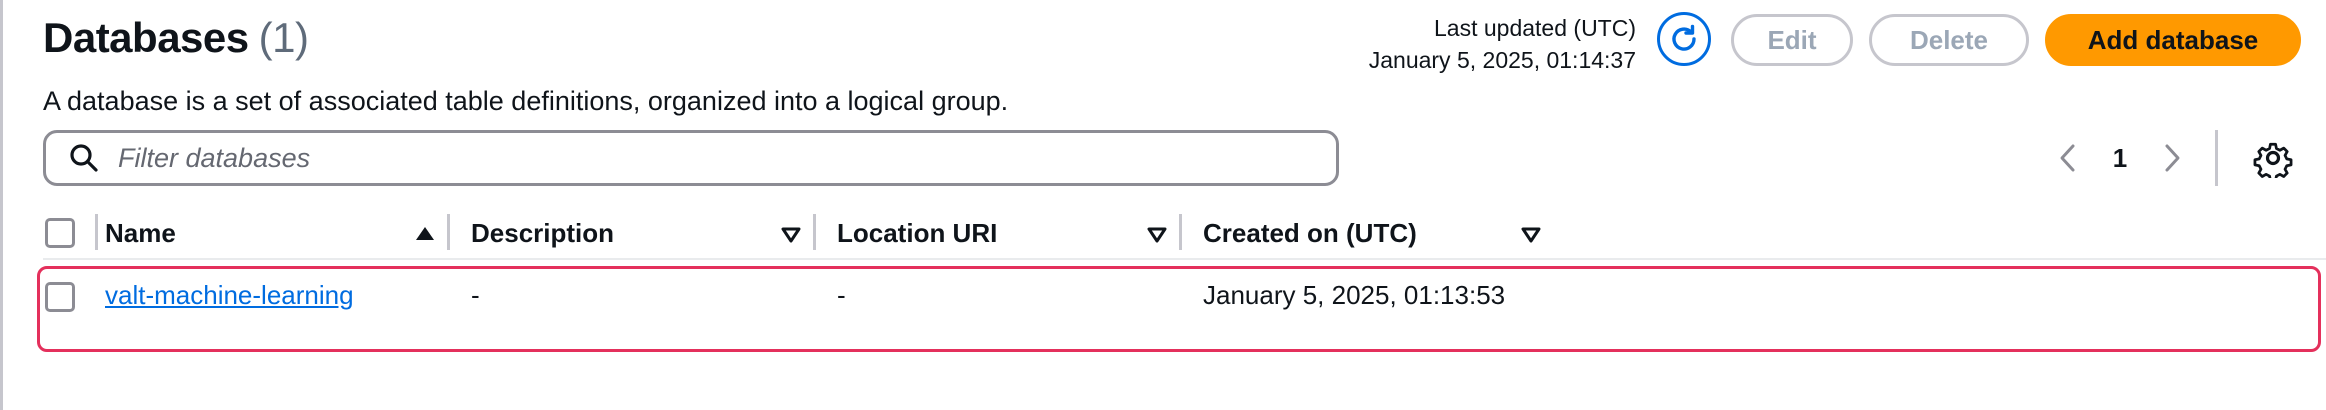 The width and height of the screenshot is (2326, 410). I want to click on chevron-right-icon, so click(2172, 158).